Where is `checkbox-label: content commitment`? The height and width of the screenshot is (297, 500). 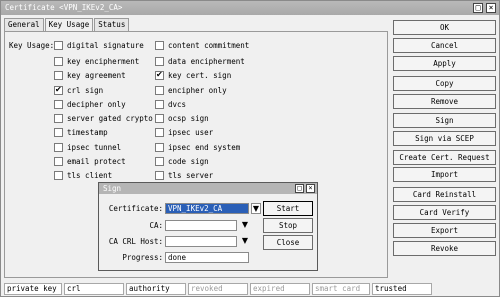
checkbox-label: content commitment is located at coordinates (209, 45).